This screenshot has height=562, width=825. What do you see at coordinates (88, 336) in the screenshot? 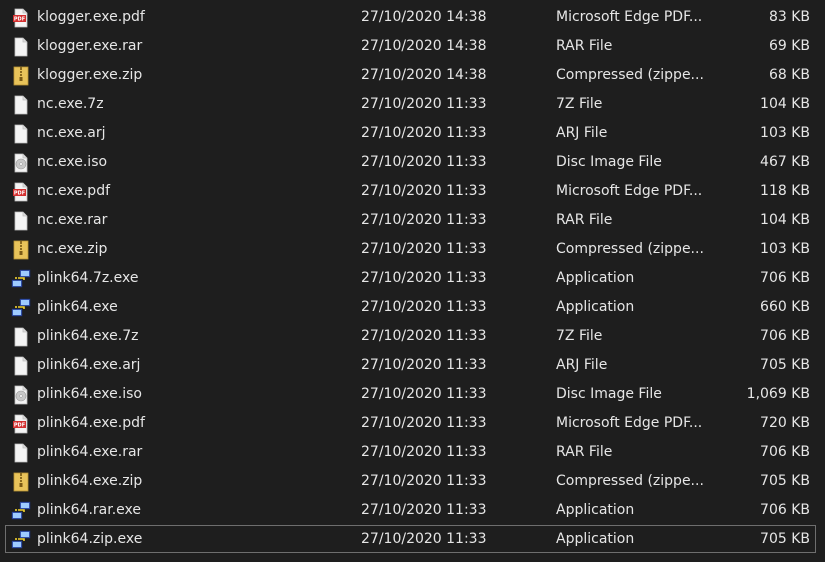
I see `file-name: plink64.exe.7z` at bounding box center [88, 336].